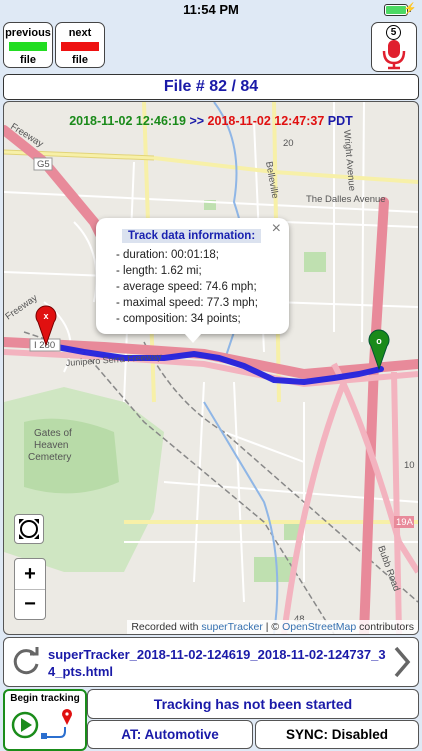  I want to click on popup-maximal-speed: - maximal speed: 77.3 mph;, so click(187, 303).